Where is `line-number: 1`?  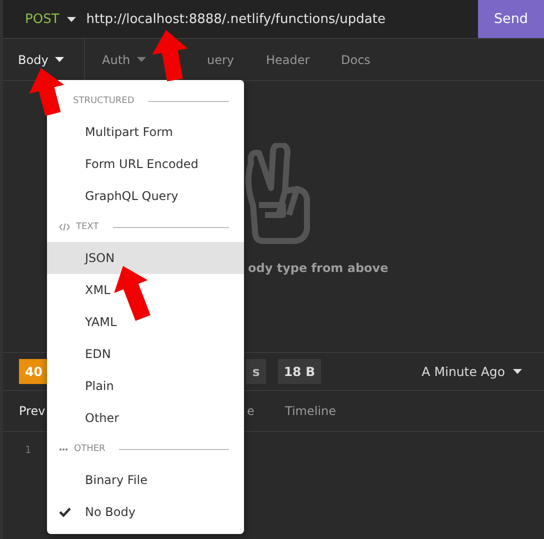
line-number: 1 is located at coordinates (28, 450).